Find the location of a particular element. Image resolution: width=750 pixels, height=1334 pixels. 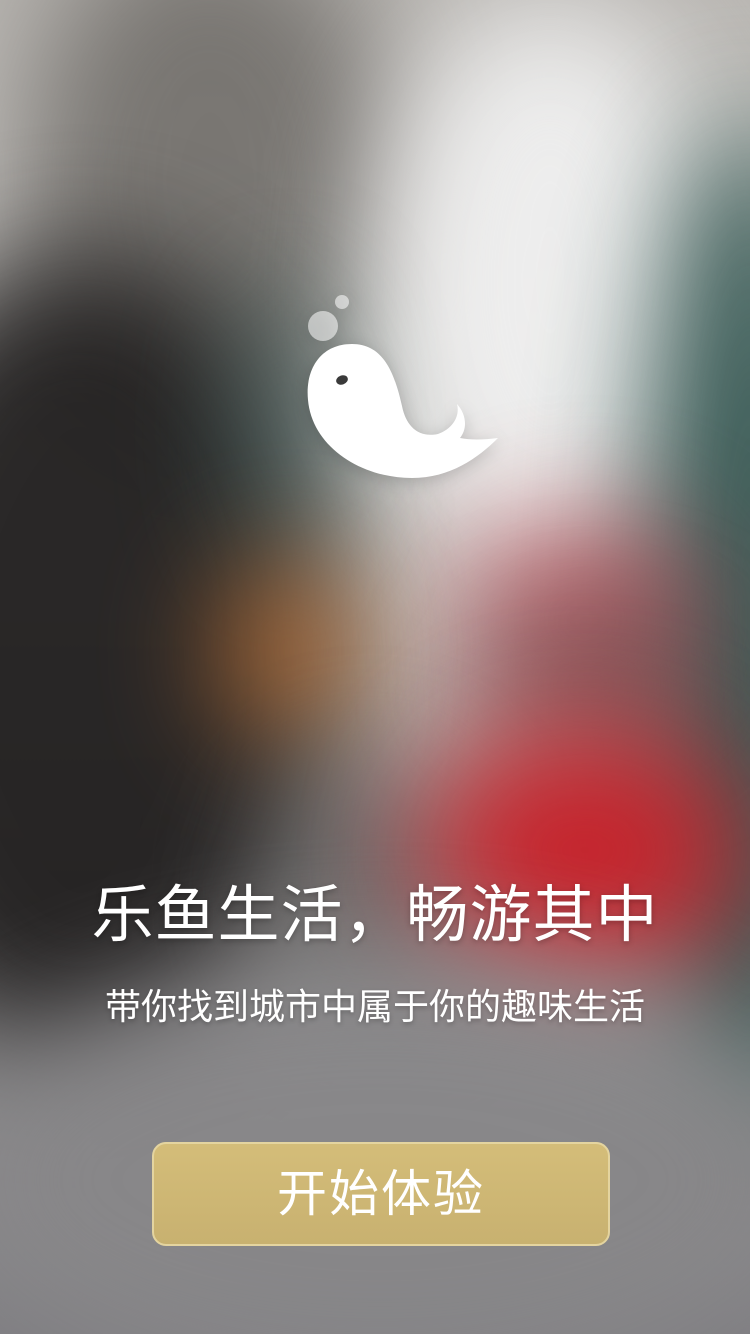

headline: 乐鱼生活，畅游其中 is located at coordinates (375, 914).